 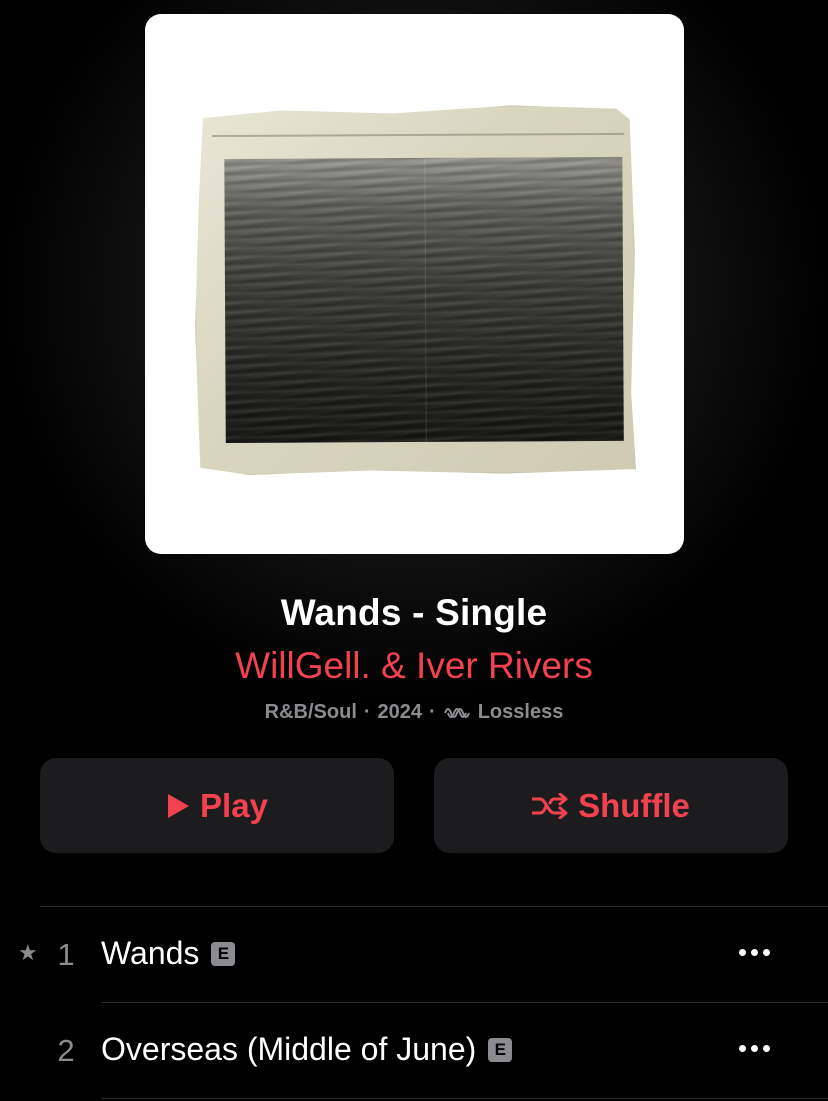 What do you see at coordinates (310, 712) in the screenshot?
I see `genre-label: R&B/Soul` at bounding box center [310, 712].